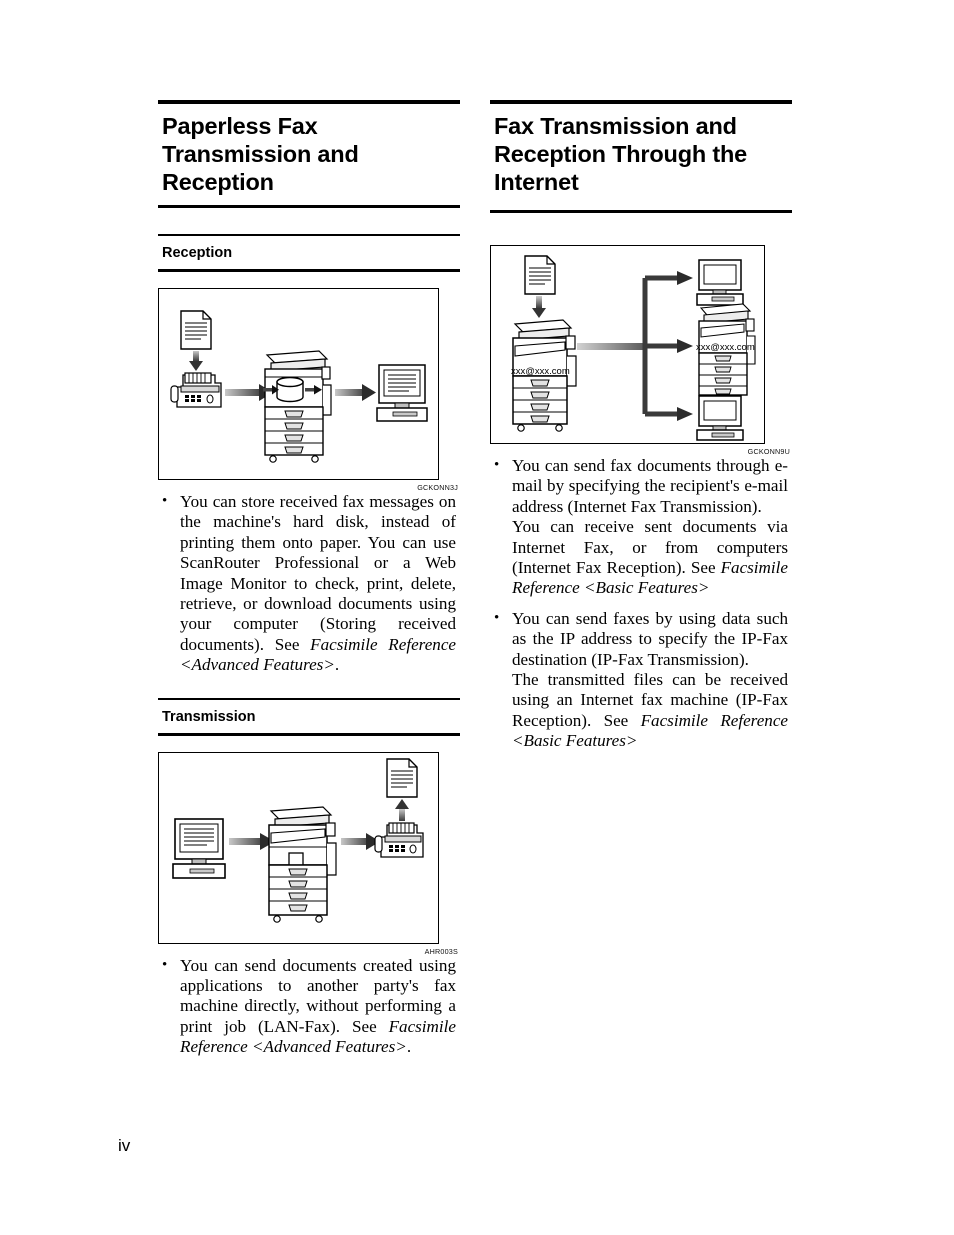 The width and height of the screenshot is (954, 1235). I want to click on figure-caption-internet-fax: GCKONN9U, so click(768, 451).